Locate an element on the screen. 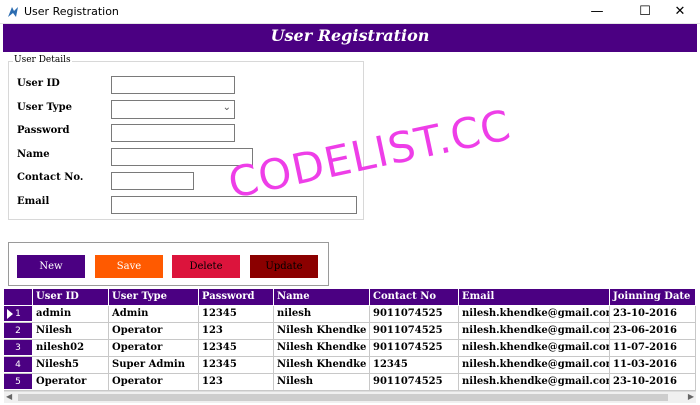 Image resolution: width=700 pixels, height=405 pixels. group-legend: User Details is located at coordinates (42, 60).